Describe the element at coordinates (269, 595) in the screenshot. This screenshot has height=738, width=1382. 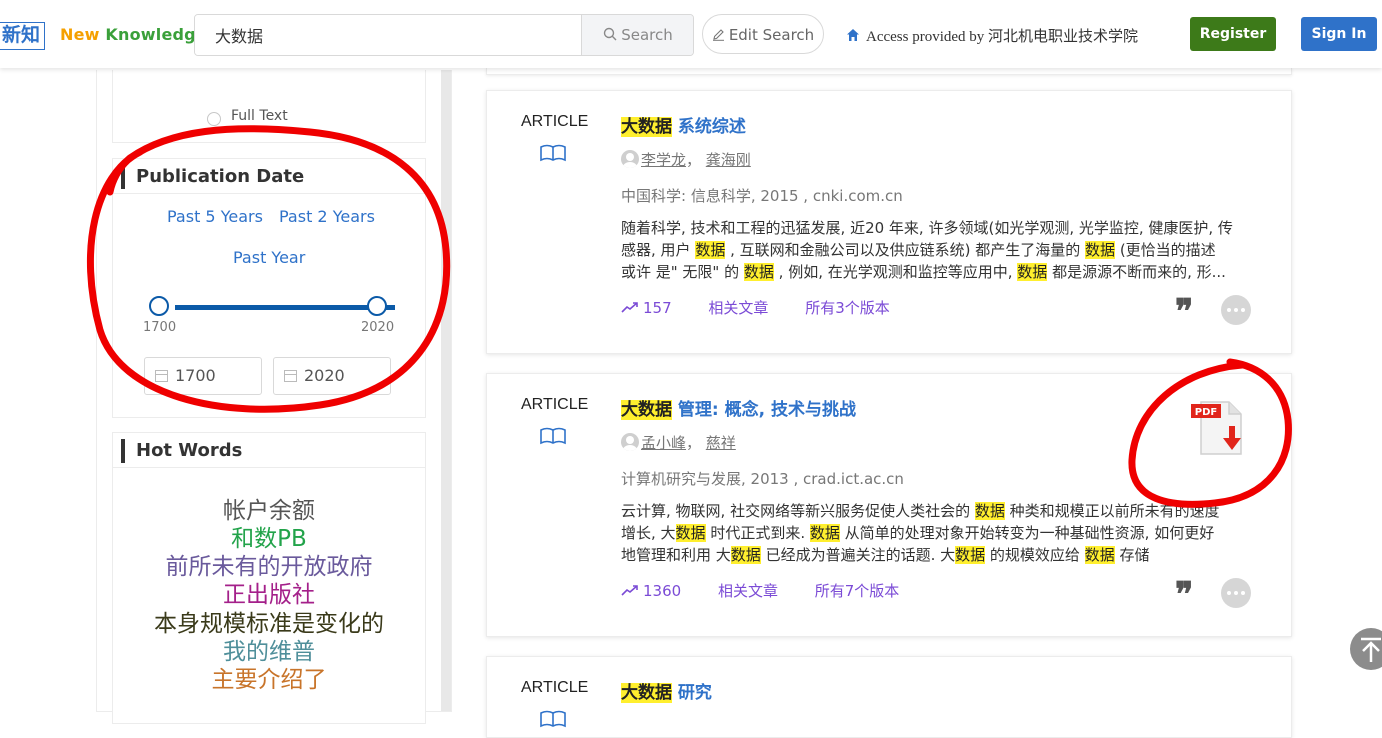
I see `hot-word: 正出版社` at that location.